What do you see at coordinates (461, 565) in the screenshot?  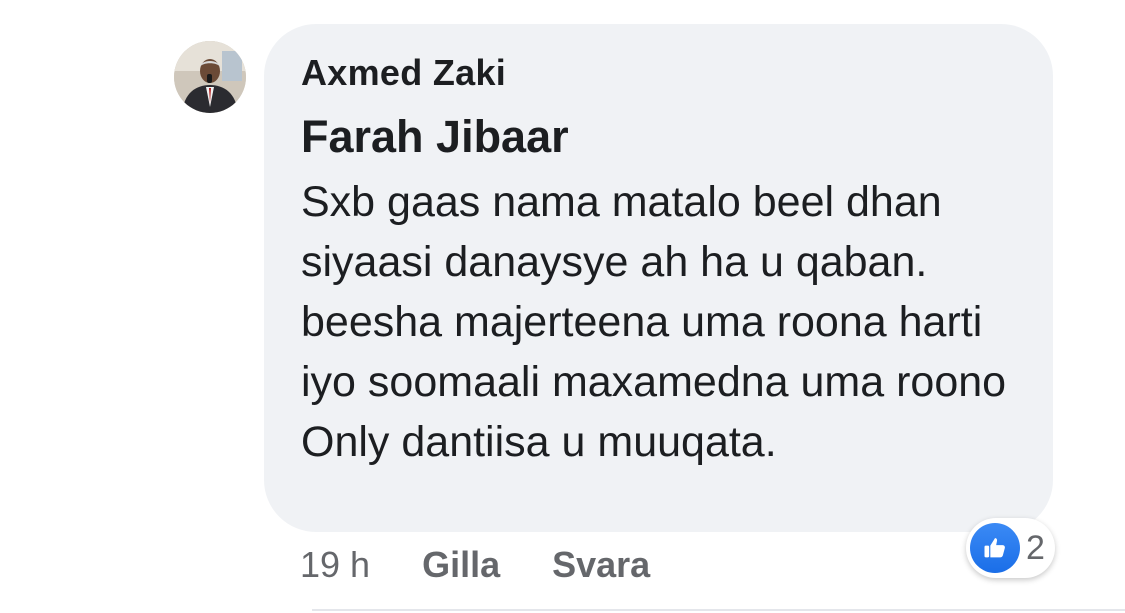 I see `like-button: Gilla` at bounding box center [461, 565].